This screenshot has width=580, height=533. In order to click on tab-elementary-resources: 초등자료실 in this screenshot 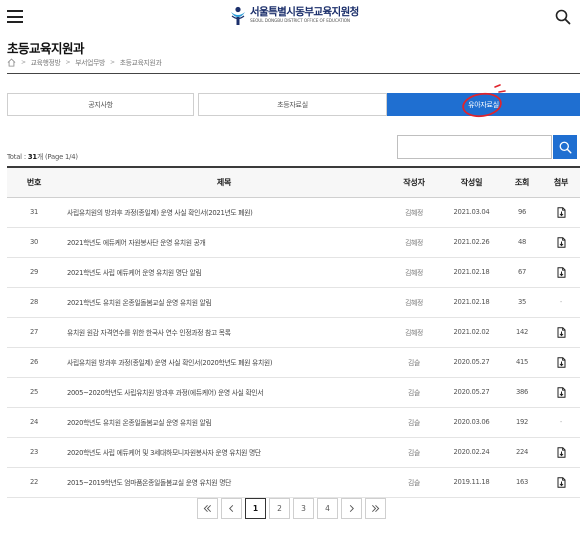, I will do `click(292, 104)`.